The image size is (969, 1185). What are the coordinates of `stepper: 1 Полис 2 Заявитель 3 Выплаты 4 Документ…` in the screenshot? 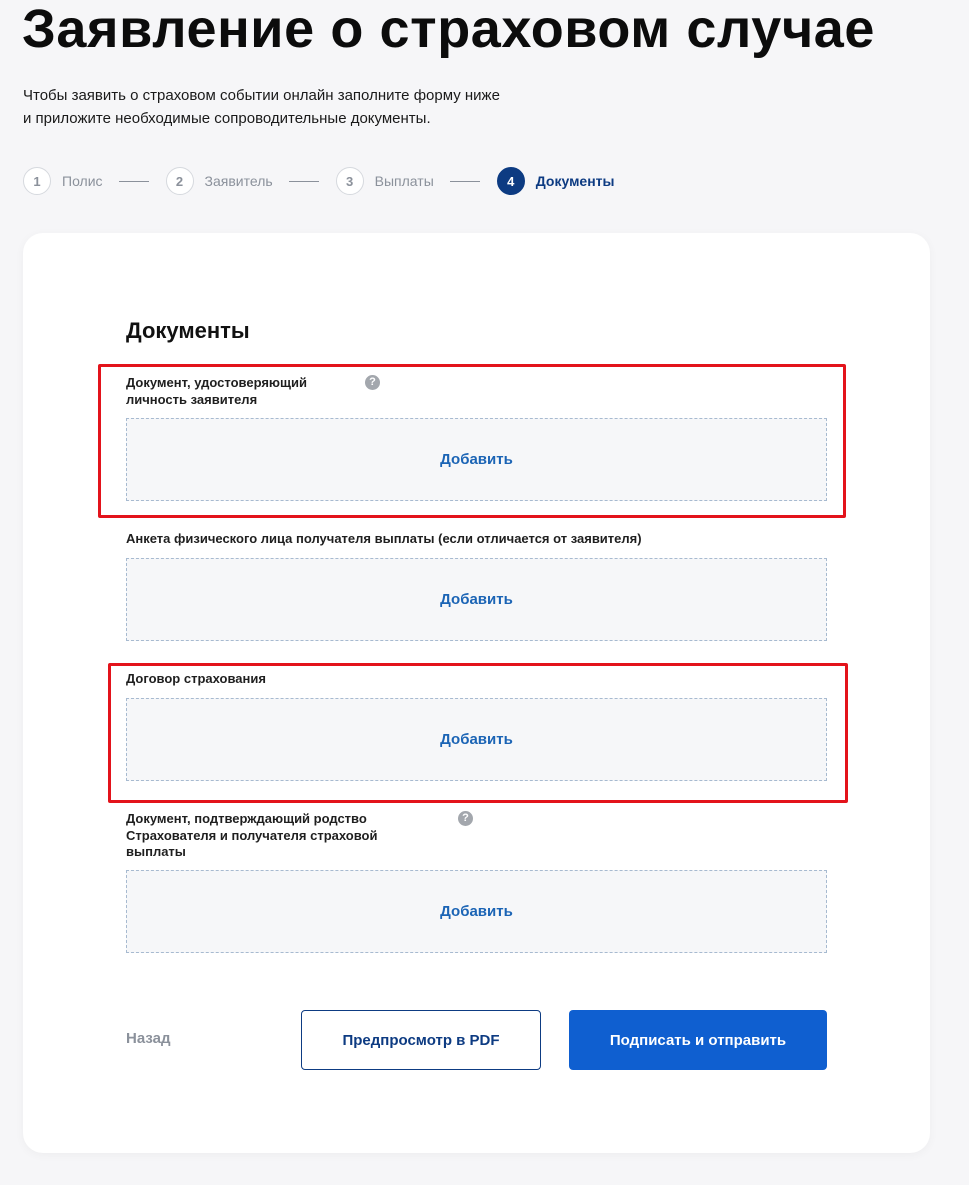 It's located at (318, 181).